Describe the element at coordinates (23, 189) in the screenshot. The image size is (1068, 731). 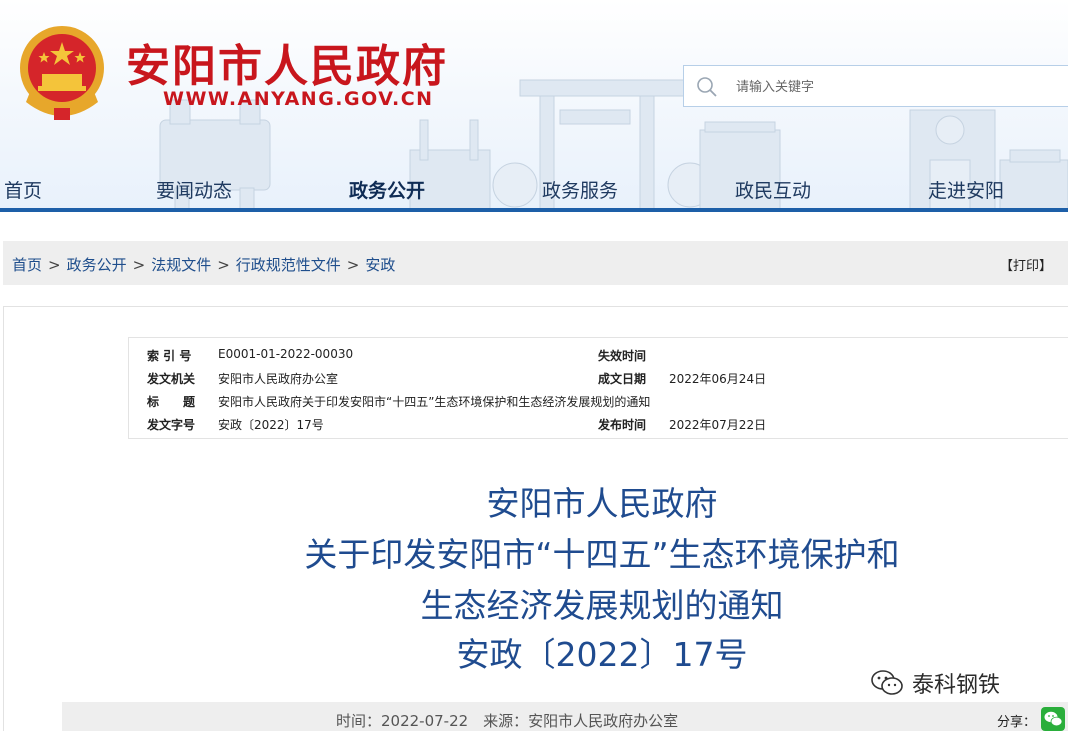
I see `nav-item-home: 首页` at that location.